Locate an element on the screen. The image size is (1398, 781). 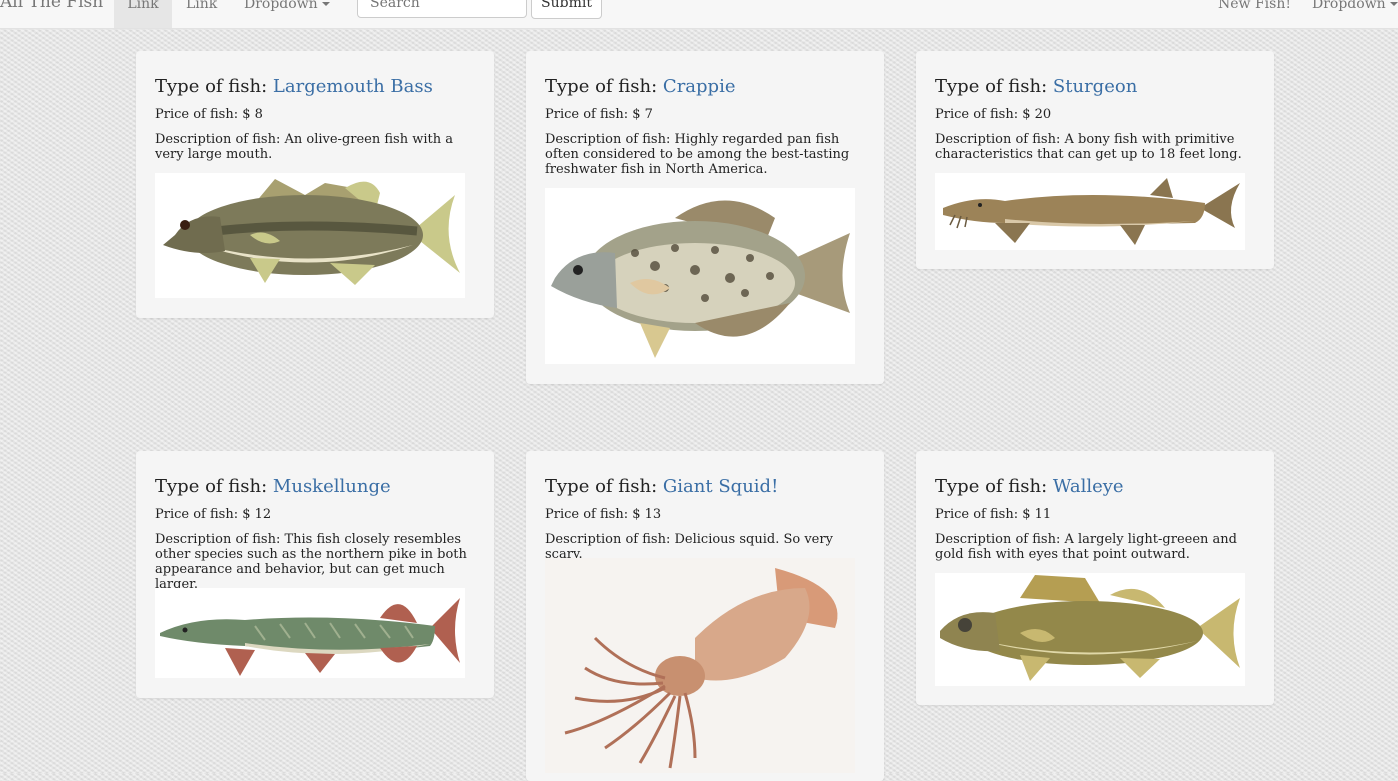
fish-price: Price of fish: $ 13 is located at coordinates (603, 514).